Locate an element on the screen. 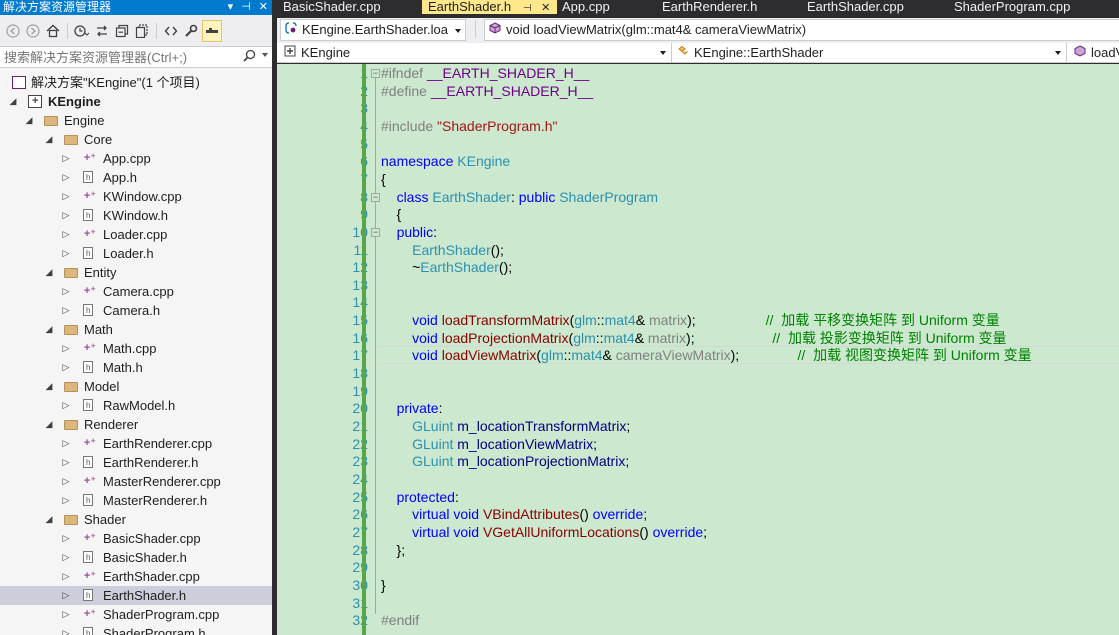  tree-item: ◢ Entity is located at coordinates (136, 272).